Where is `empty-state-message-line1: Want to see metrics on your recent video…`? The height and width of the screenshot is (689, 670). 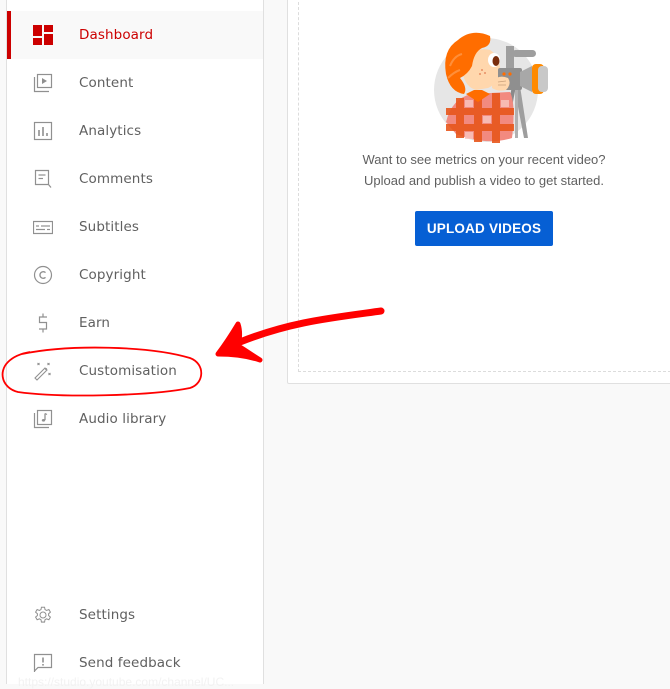
empty-state-message-line1: Want to see metrics on your recent video… is located at coordinates (484, 159).